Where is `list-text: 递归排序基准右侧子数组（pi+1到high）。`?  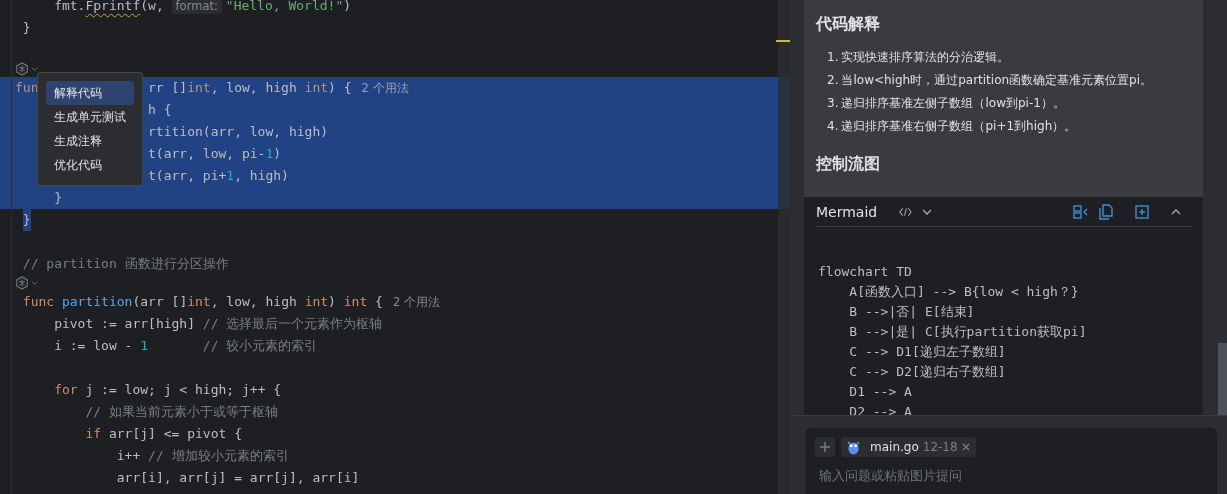
list-text: 递归排序基准右侧子数组（pi+1到high）。 is located at coordinates (959, 126).